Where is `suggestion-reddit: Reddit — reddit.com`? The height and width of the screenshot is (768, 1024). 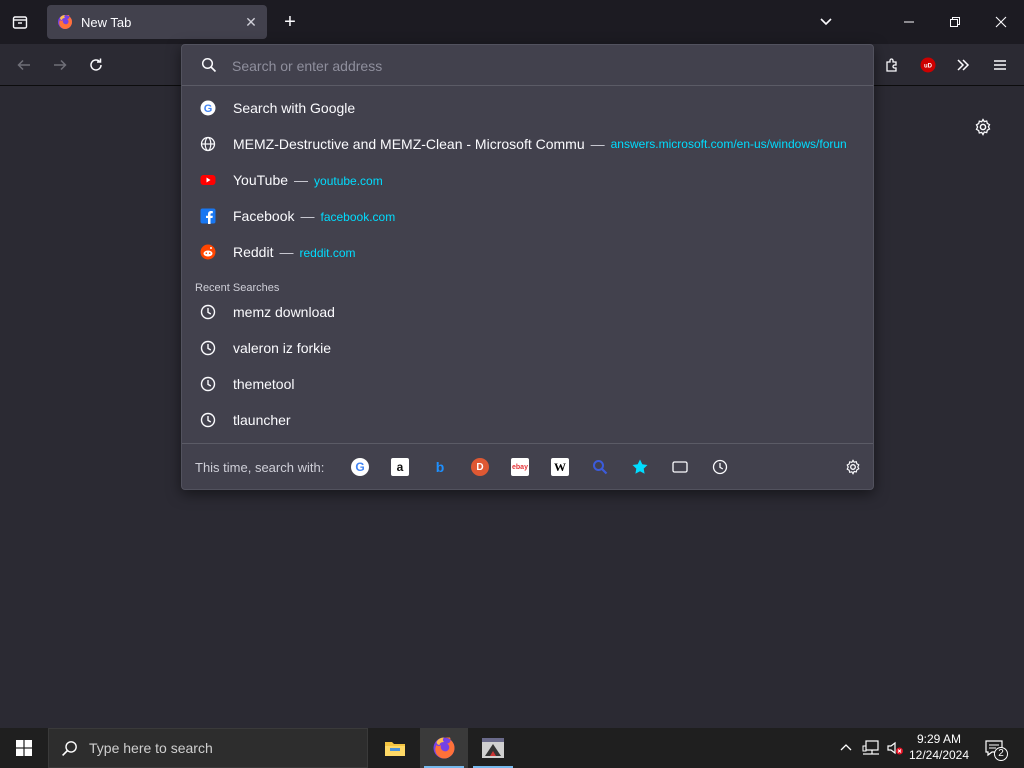 suggestion-reddit: Reddit — reddit.com is located at coordinates (528, 252).